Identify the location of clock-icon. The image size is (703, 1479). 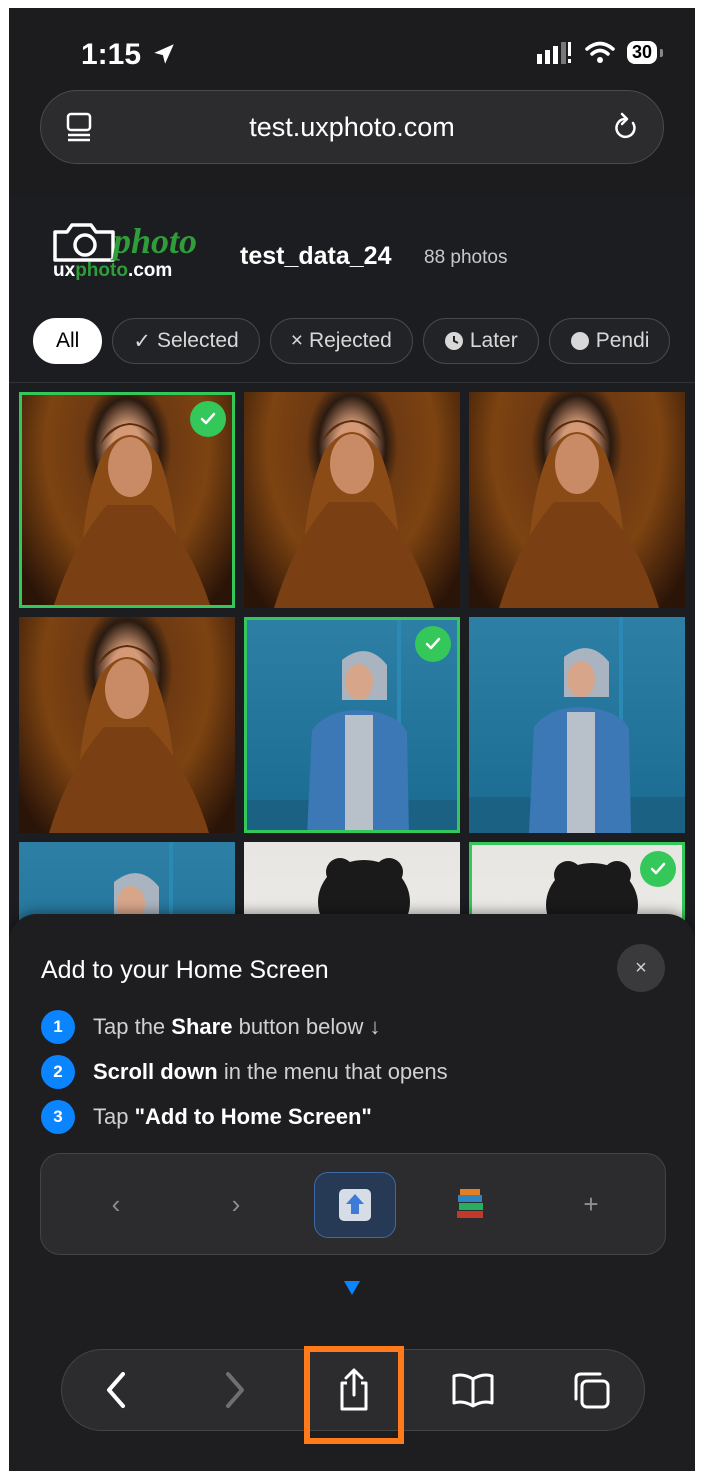
(453, 341).